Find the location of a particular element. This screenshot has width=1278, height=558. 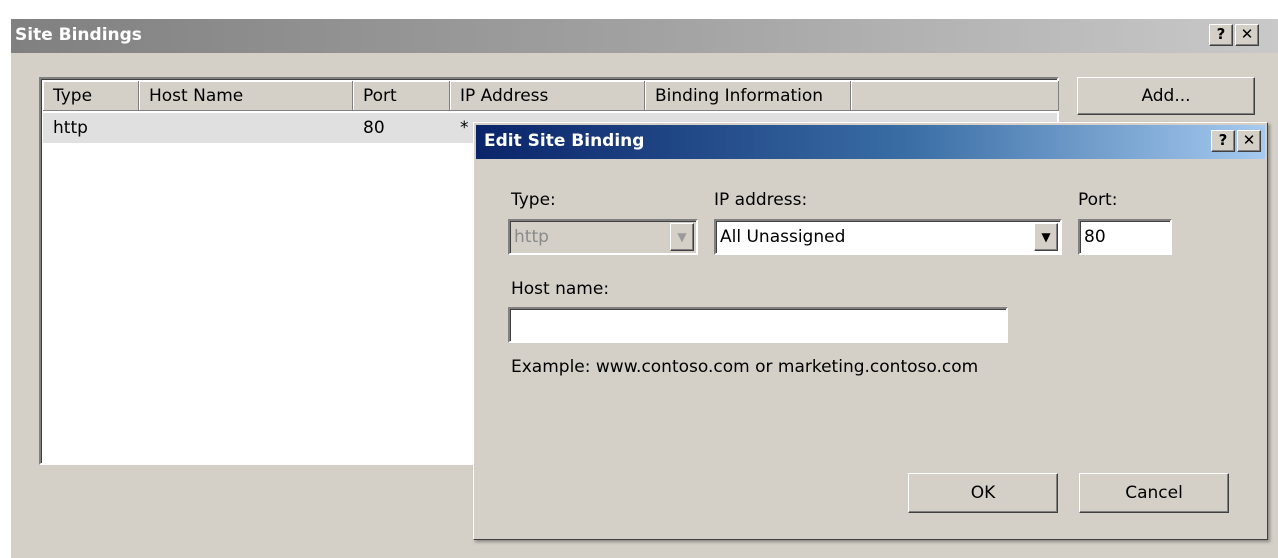

dialog-close-button: ✕ is located at coordinates (1249, 141).